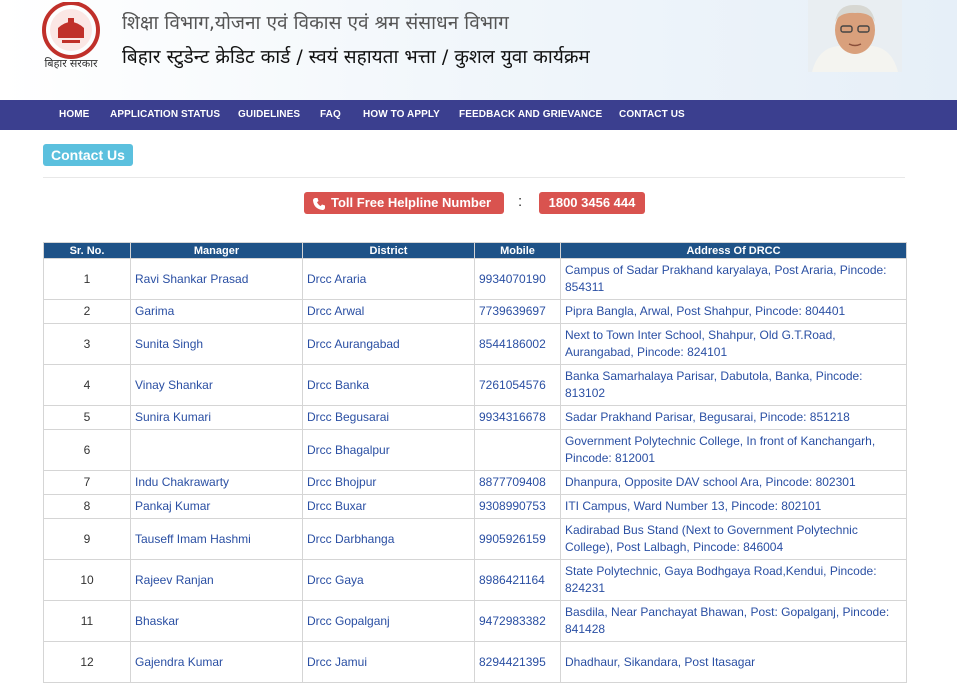 This screenshot has width=957, height=683. What do you see at coordinates (269, 115) in the screenshot?
I see `nav-guidelines: GUIDELINES` at bounding box center [269, 115].